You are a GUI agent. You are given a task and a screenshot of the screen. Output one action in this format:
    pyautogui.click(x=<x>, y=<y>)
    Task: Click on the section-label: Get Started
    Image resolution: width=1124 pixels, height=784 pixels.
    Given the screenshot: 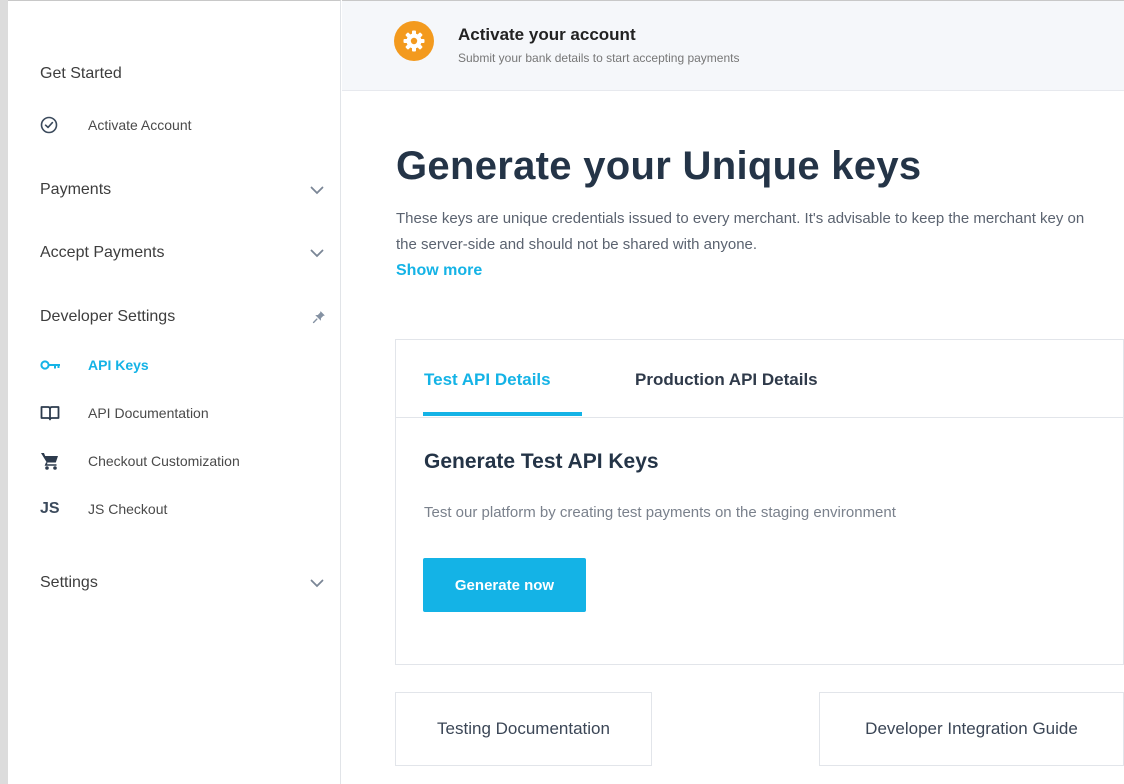 What is the action you would take?
    pyautogui.click(x=81, y=73)
    